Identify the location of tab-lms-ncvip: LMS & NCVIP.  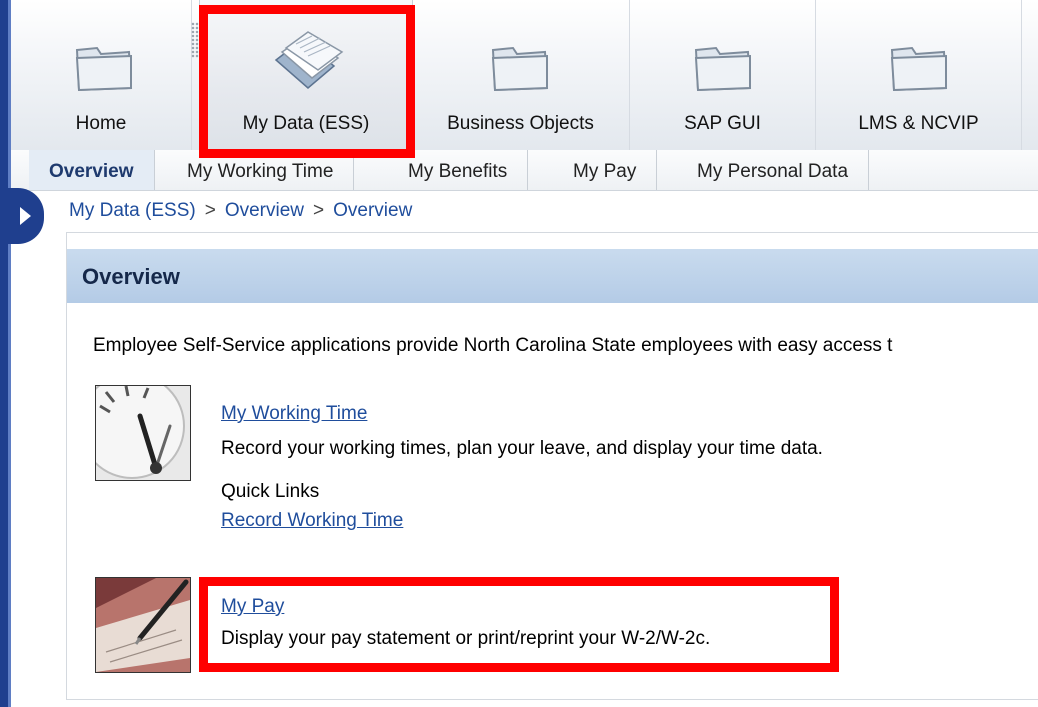
(919, 75).